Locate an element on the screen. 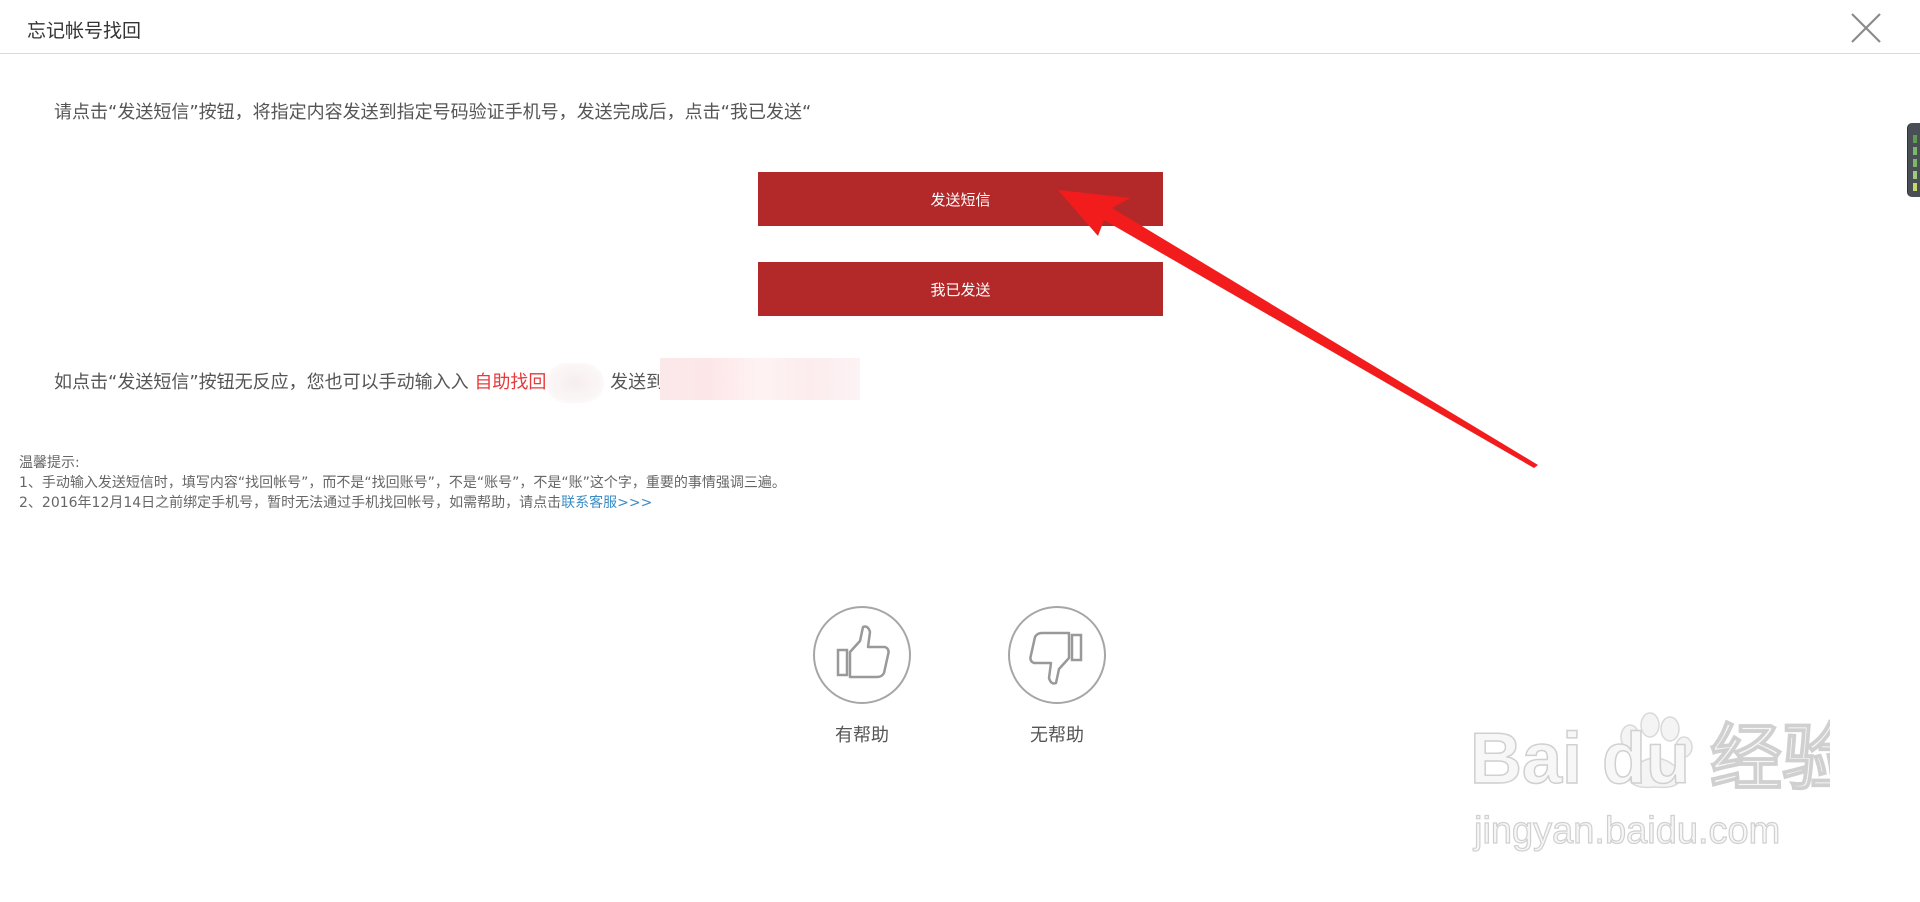  side-widget-tab is located at coordinates (1913, 160).